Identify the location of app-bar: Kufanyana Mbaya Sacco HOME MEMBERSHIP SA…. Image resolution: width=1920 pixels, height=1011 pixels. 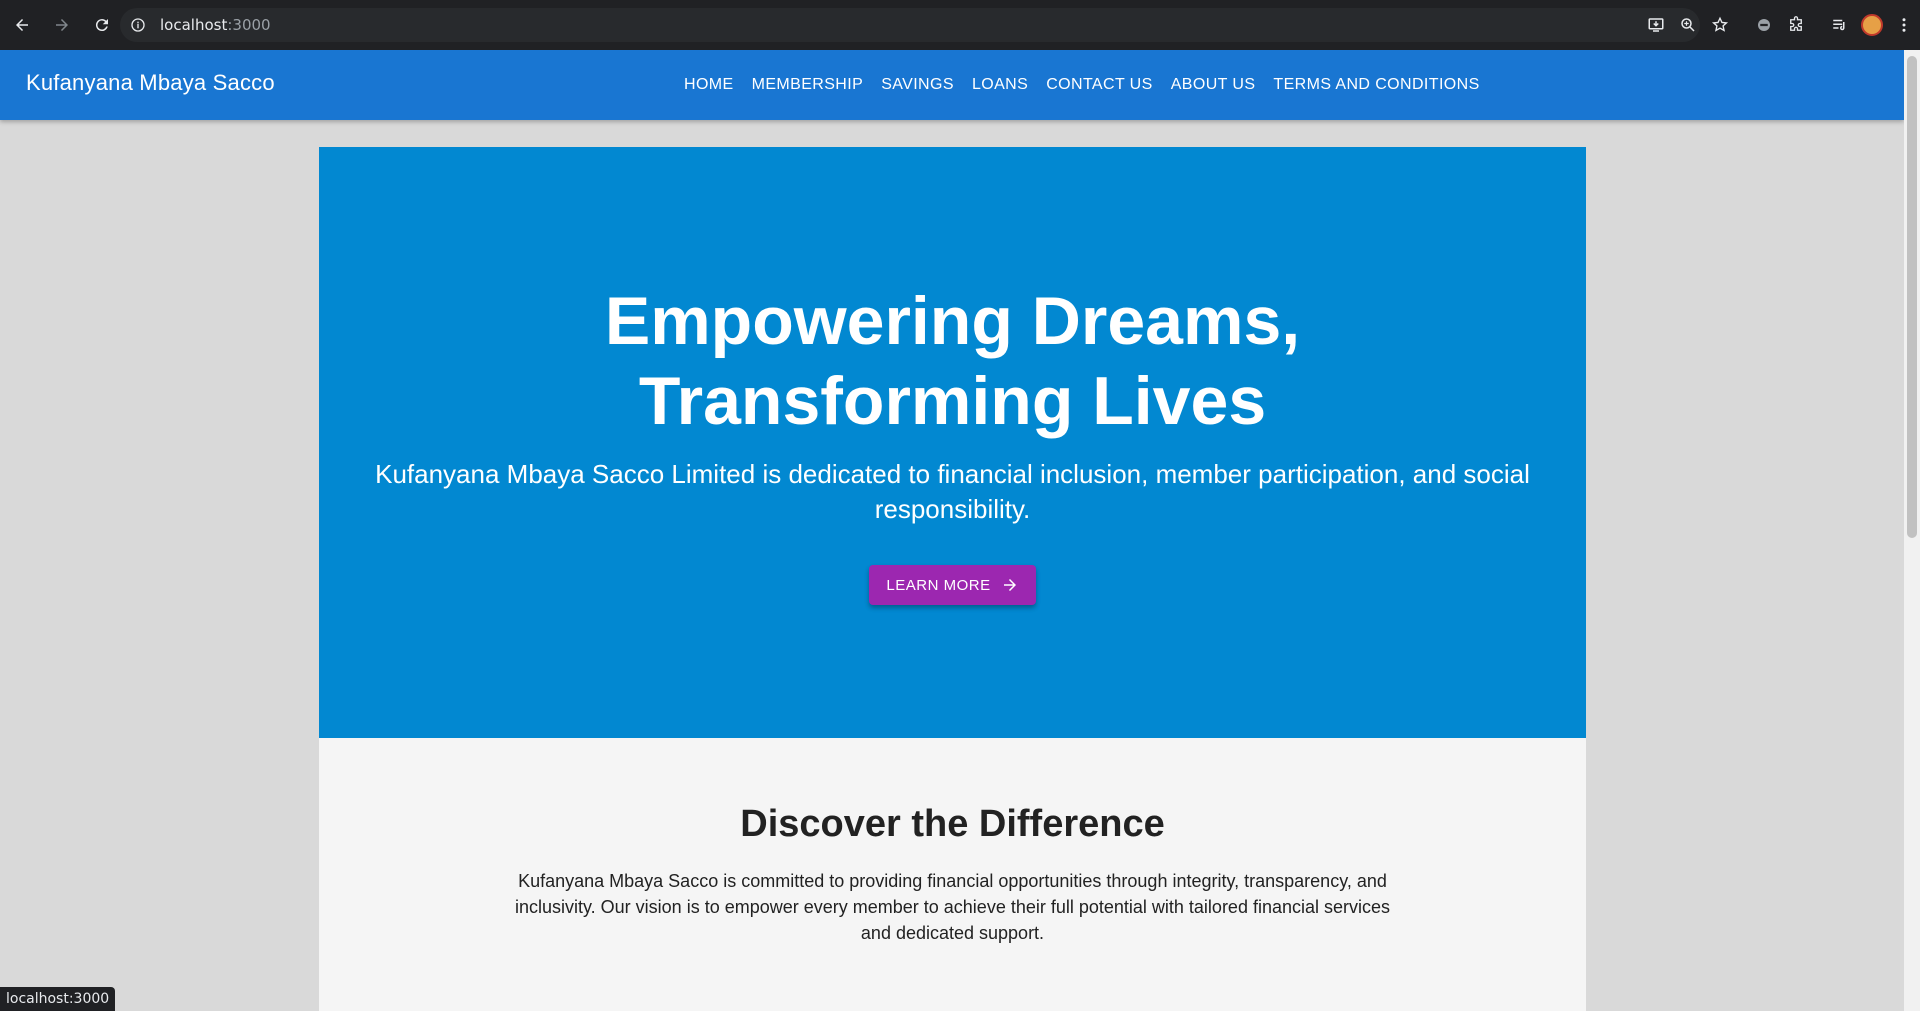
(952, 85).